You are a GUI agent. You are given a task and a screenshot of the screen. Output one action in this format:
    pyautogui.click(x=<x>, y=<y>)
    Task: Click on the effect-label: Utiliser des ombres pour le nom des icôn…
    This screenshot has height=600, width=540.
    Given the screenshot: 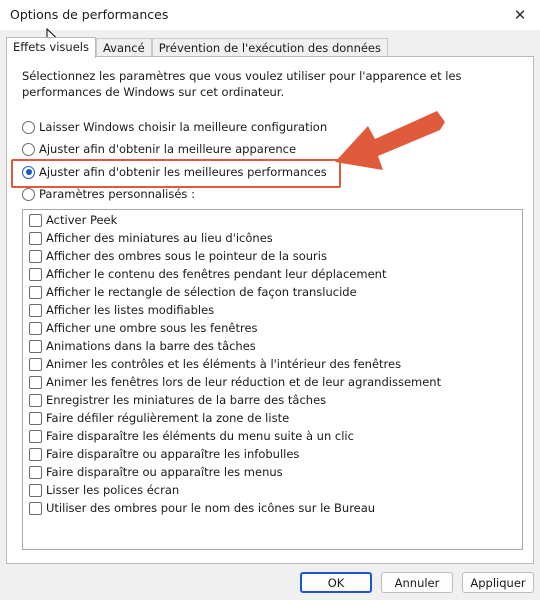 What is the action you would take?
    pyautogui.click(x=211, y=508)
    